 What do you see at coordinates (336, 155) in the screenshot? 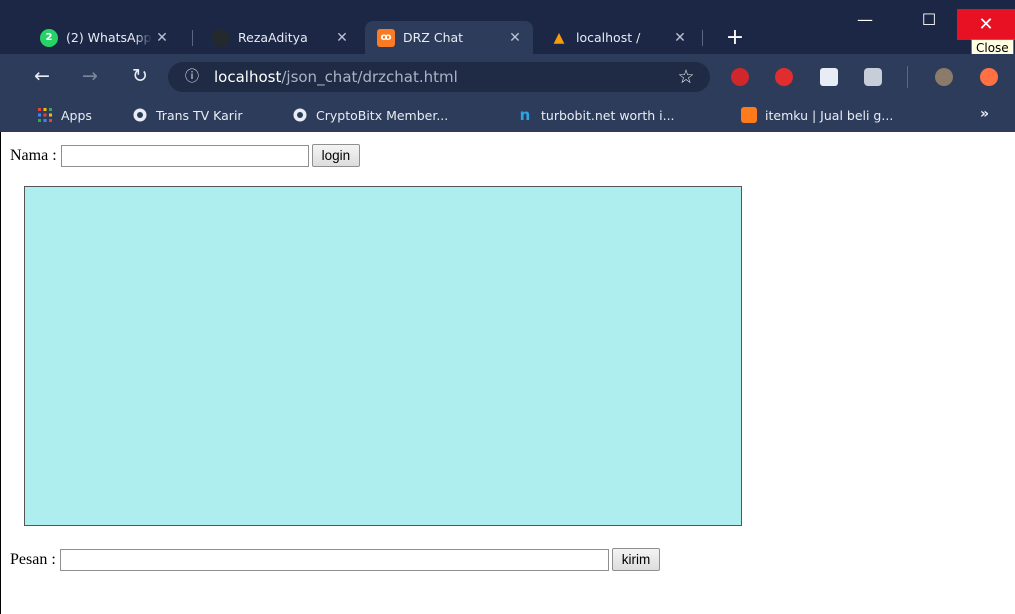
I see `login-button: login` at bounding box center [336, 155].